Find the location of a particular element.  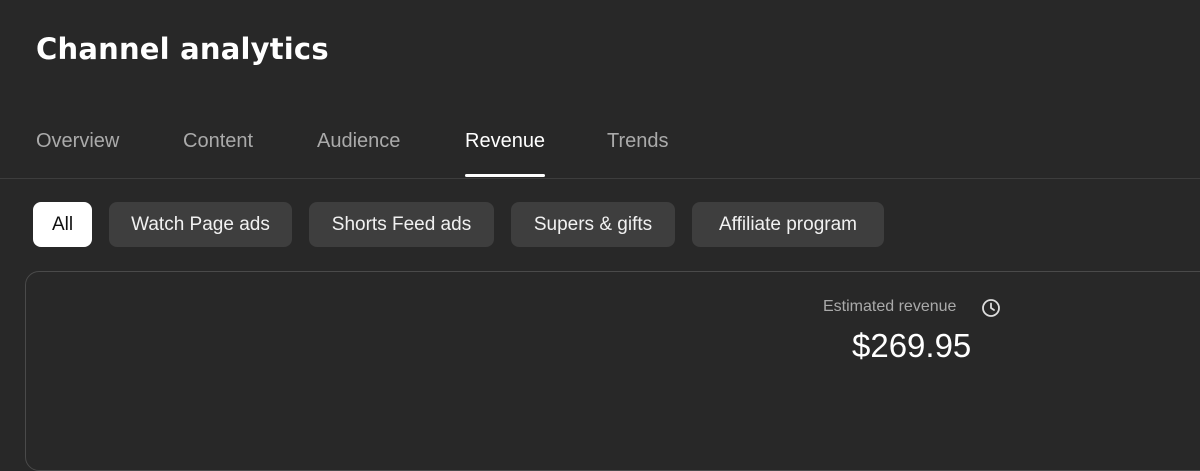

chip-watch-page-ads: Watch Page ads is located at coordinates (200, 224).